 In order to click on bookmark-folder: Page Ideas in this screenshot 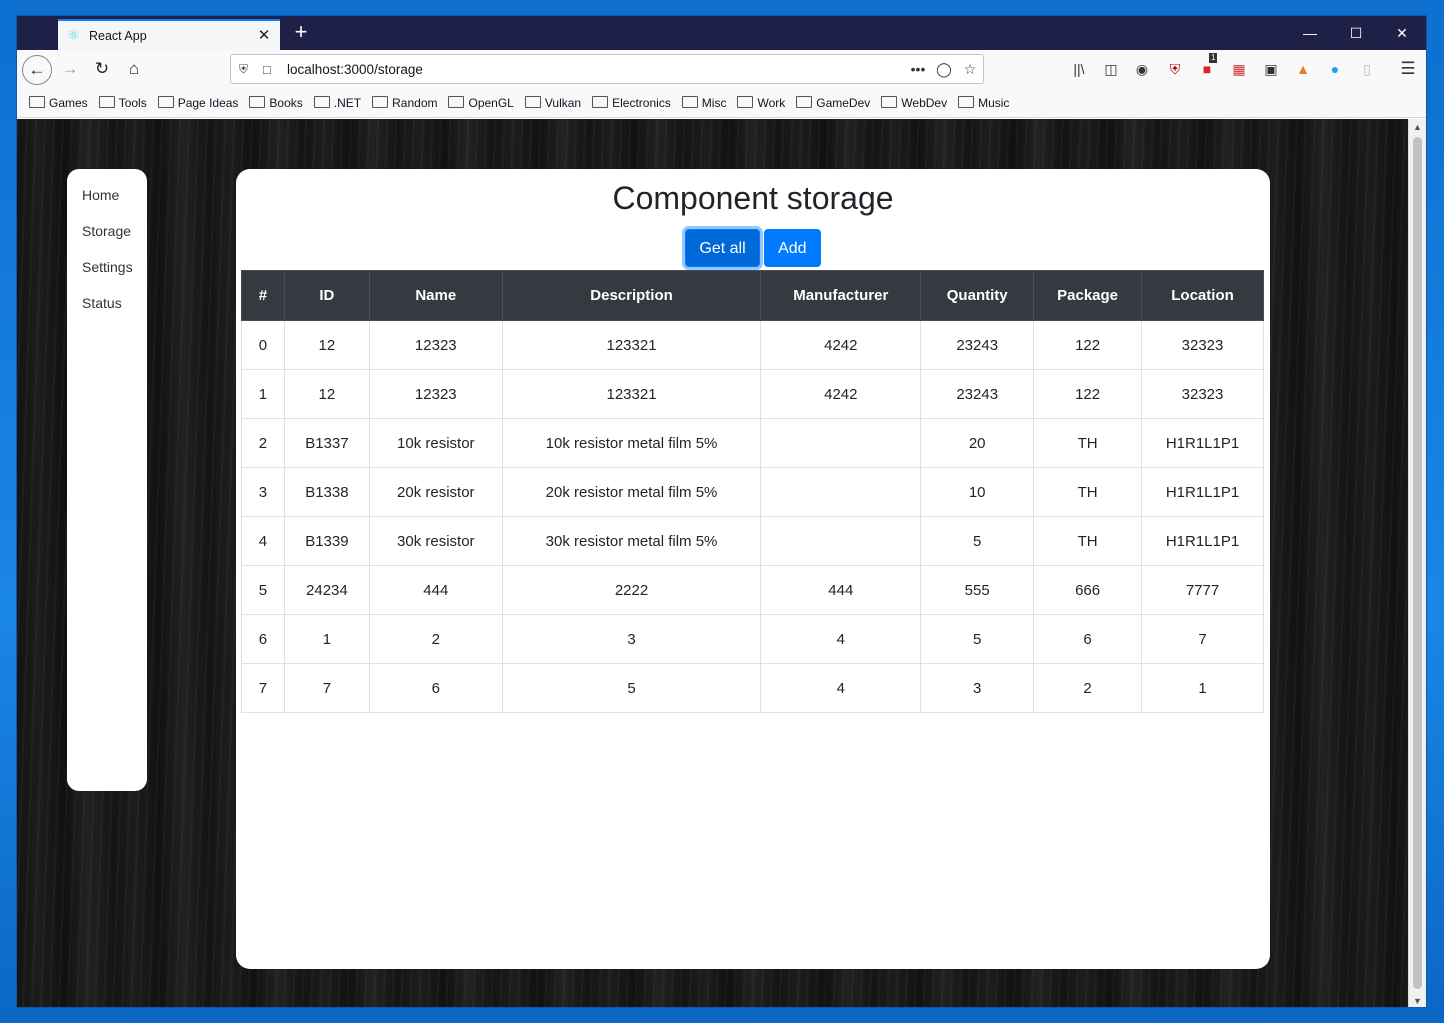, I will do `click(198, 102)`.